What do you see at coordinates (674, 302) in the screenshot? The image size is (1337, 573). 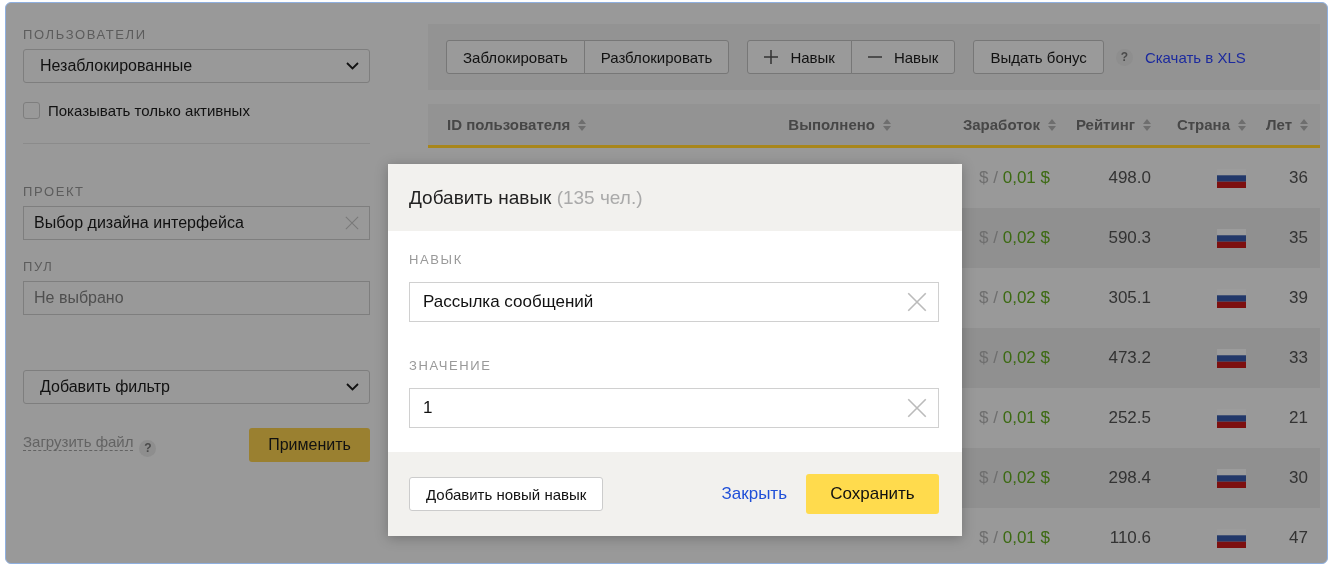 I see `text-field: Рассылка сообщений` at bounding box center [674, 302].